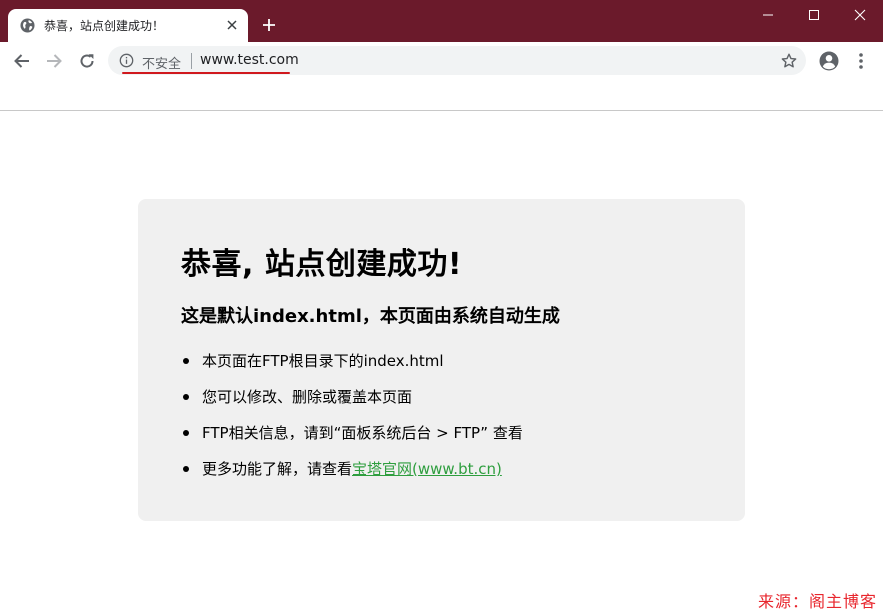  What do you see at coordinates (861, 61) in the screenshot?
I see `more-vertical-icon` at bounding box center [861, 61].